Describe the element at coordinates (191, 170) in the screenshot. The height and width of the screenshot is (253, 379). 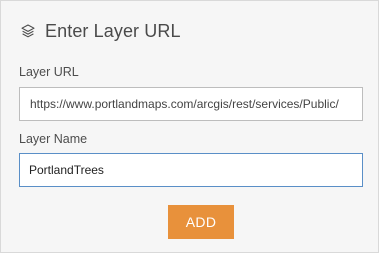
I see `layer-name-input` at that location.